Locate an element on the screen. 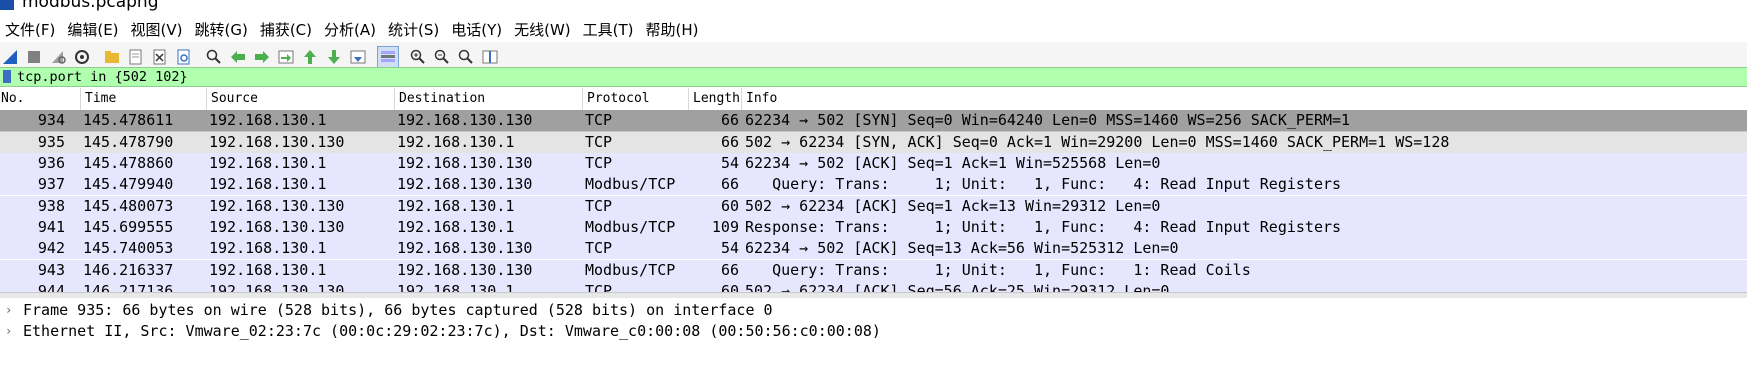 The image size is (1747, 374). display-filter-bar is located at coordinates (873, 77).